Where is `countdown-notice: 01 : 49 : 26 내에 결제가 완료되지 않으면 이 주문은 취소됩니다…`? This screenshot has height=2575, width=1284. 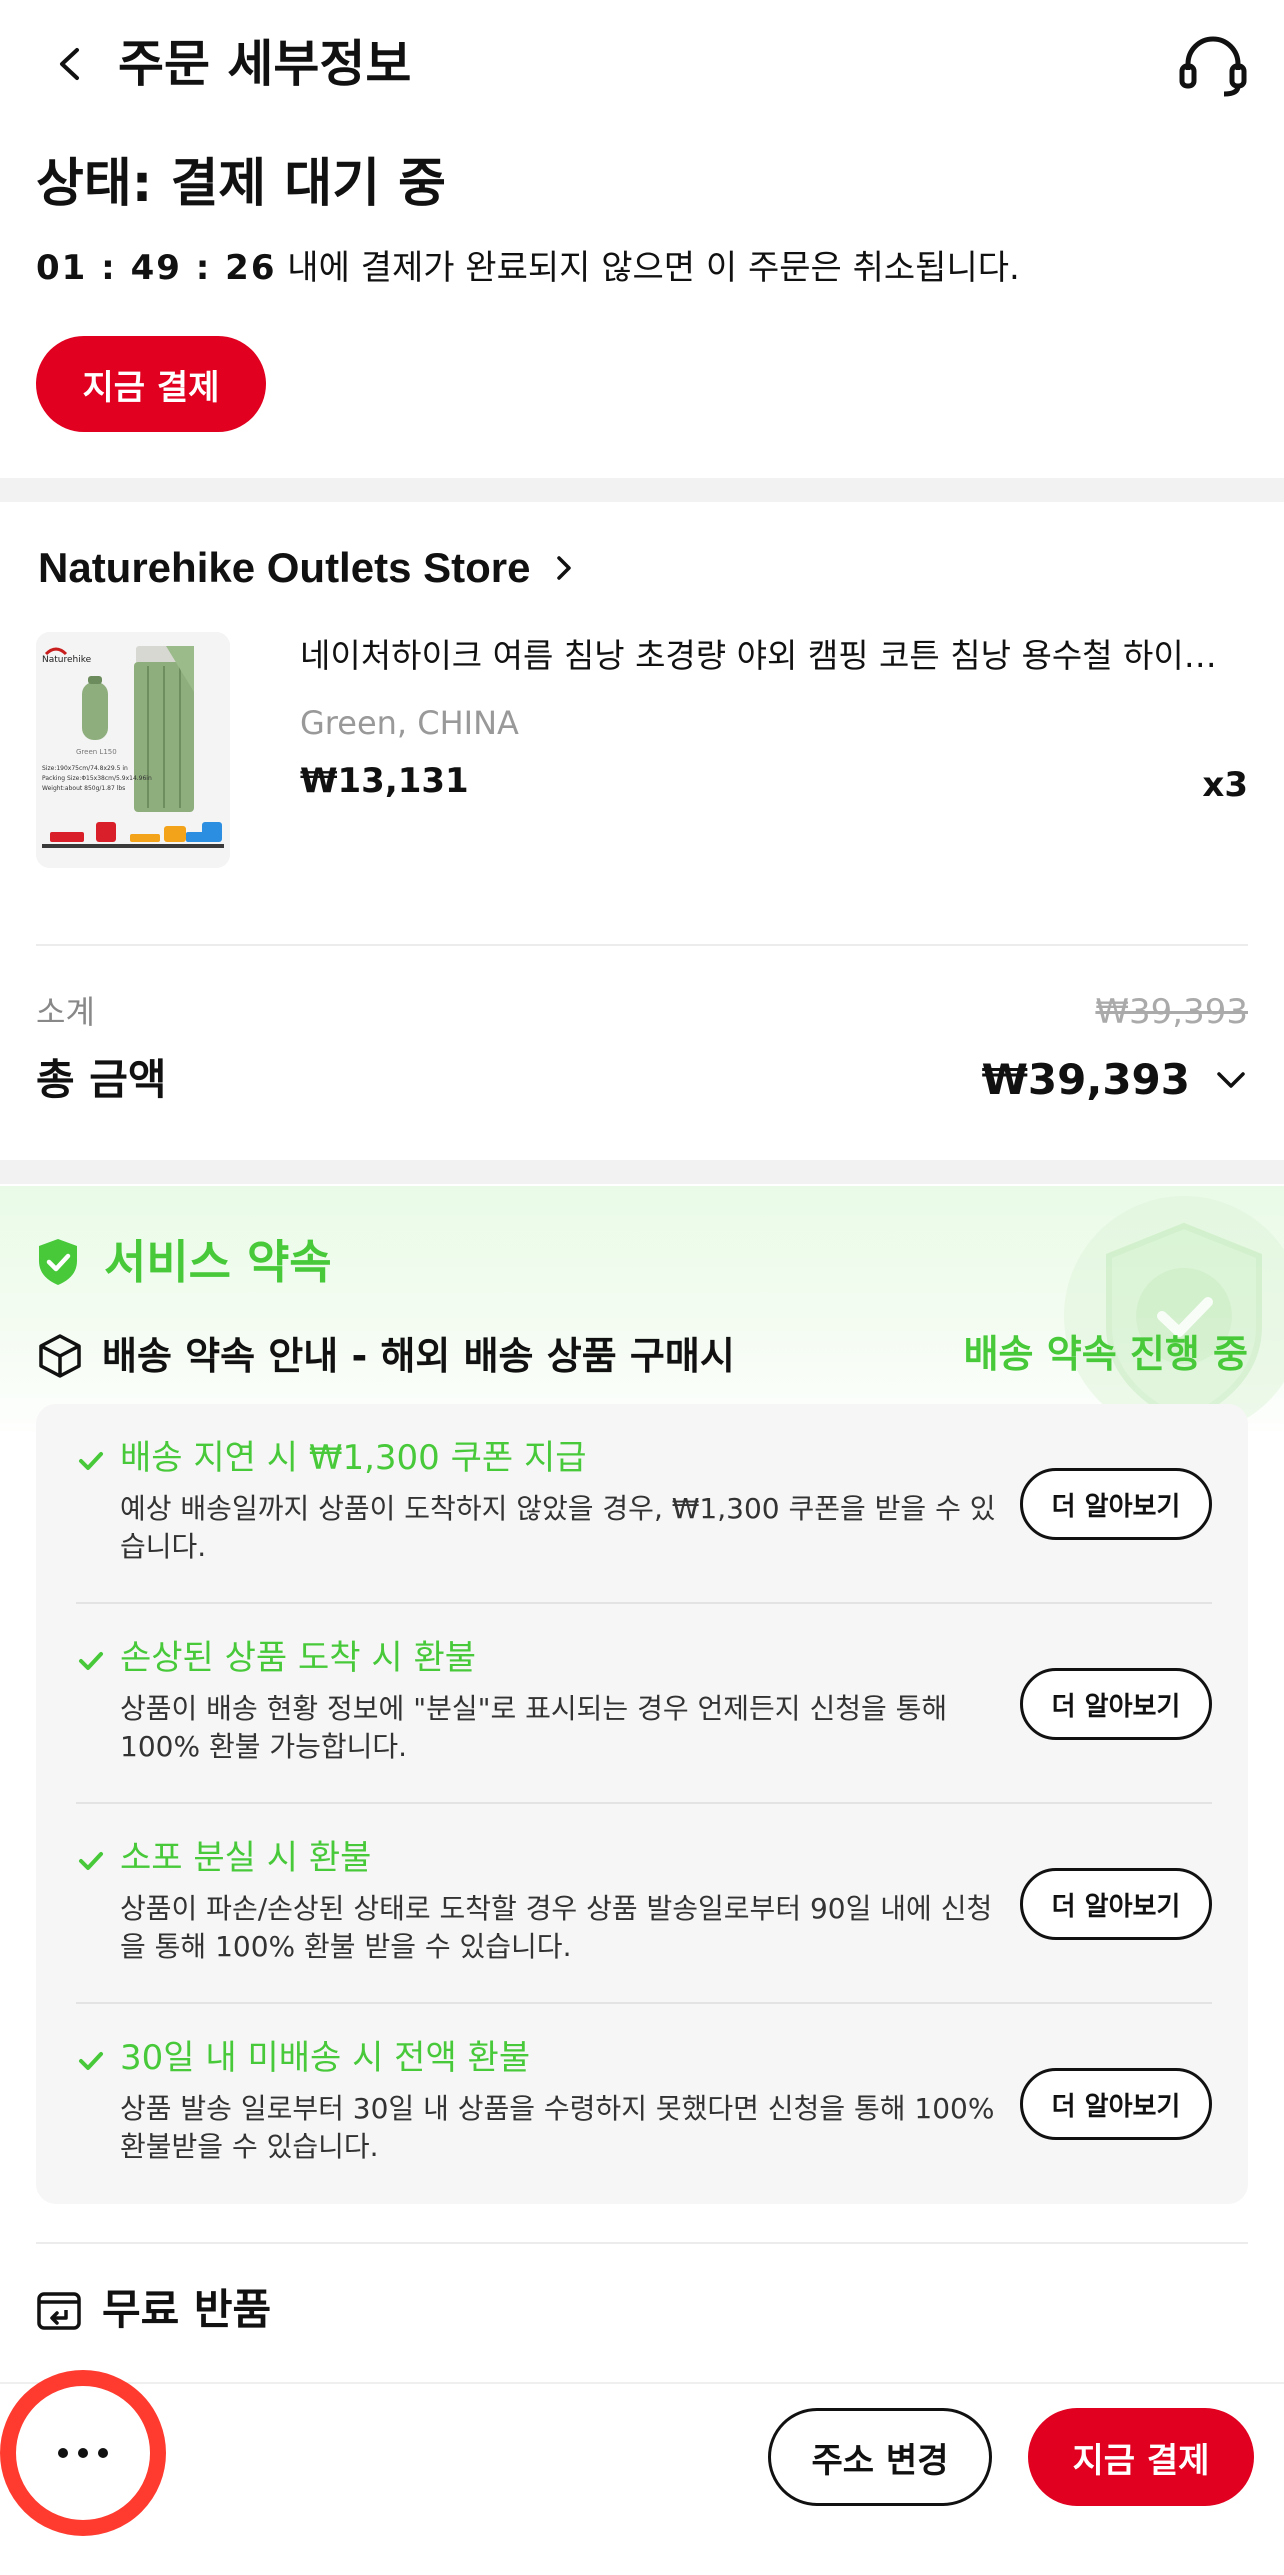
countdown-notice: 01 : 49 : 26 내에 결제가 완료되지 않으면 이 주문은 취소됩니다… is located at coordinates (528, 268).